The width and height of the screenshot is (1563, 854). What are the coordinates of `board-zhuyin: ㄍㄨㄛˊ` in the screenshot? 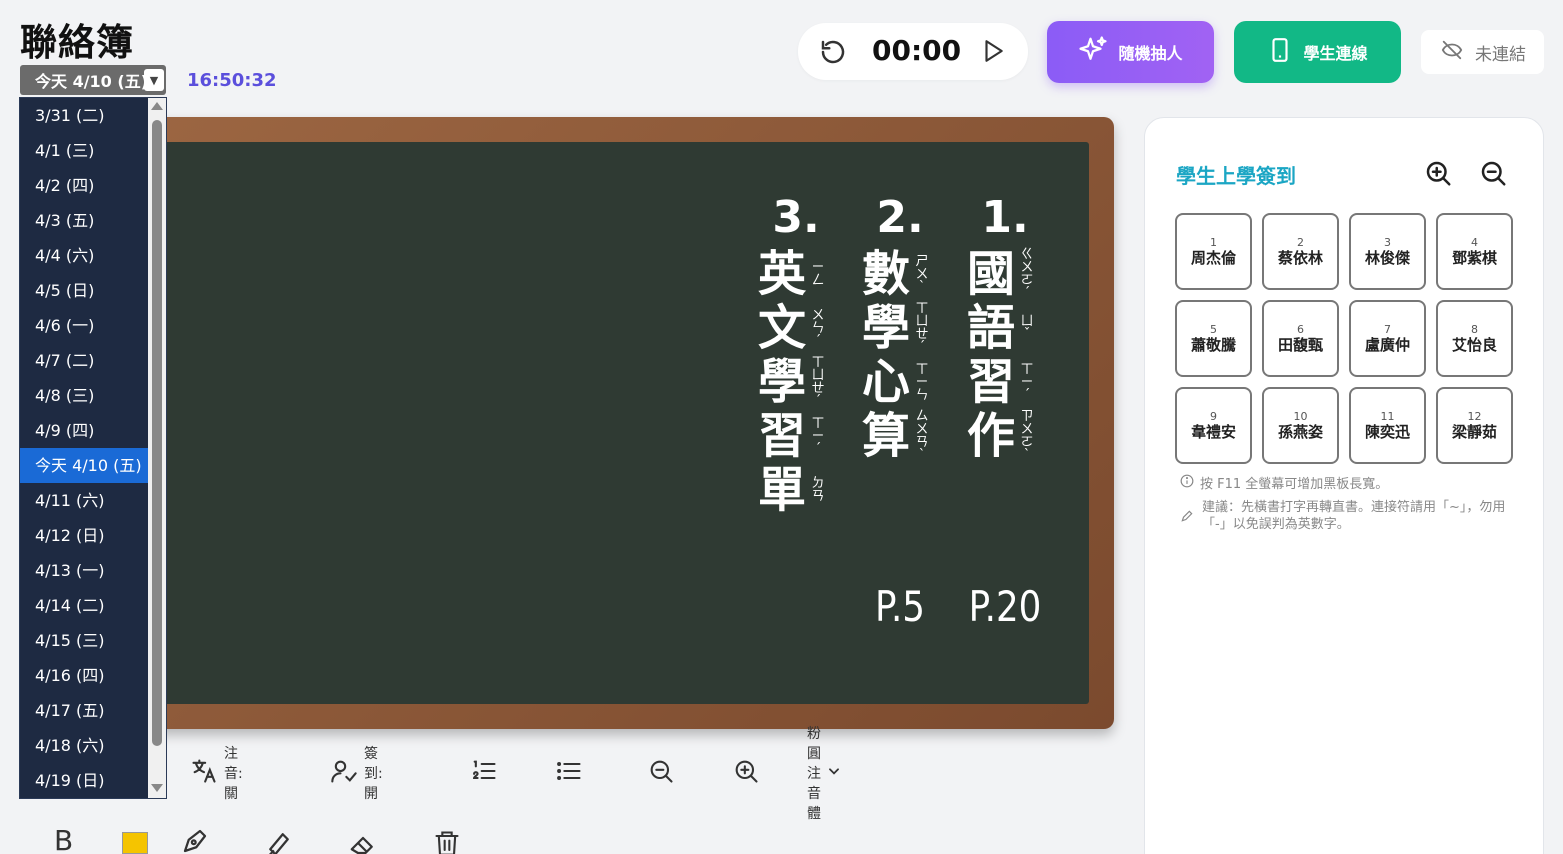 It's located at (1027, 274).